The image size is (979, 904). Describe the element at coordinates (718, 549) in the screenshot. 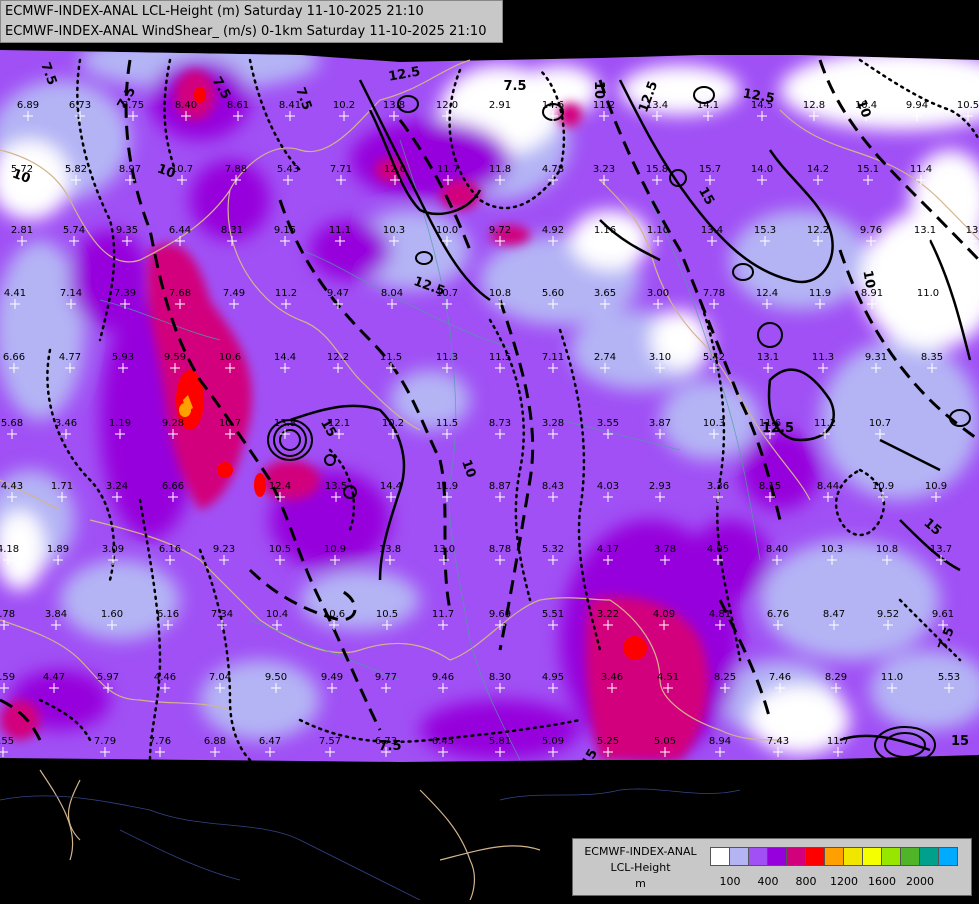

I see `station-value-label: 4.05` at that location.